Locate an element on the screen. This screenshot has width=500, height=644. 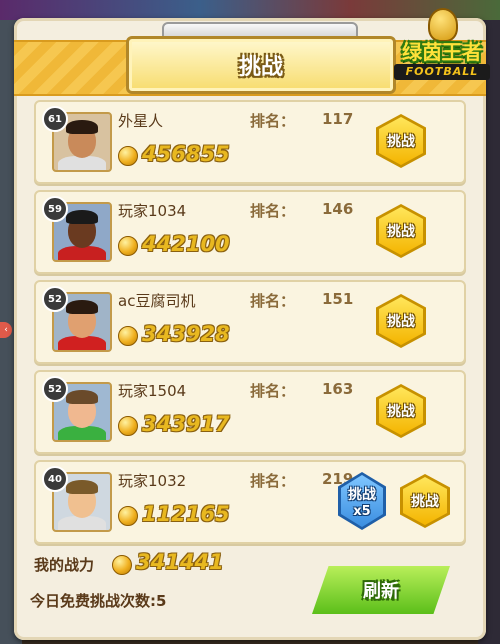
power-value: 112165 is located at coordinates (186, 514).